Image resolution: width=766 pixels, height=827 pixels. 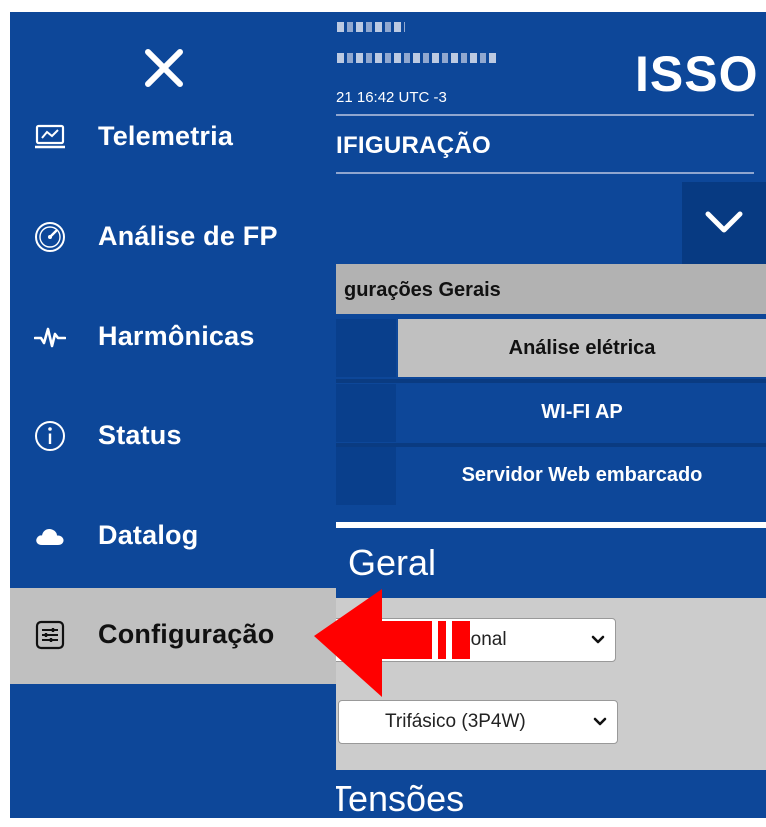 What do you see at coordinates (697, 74) in the screenshot?
I see `brand-logo: ISSO` at bounding box center [697, 74].